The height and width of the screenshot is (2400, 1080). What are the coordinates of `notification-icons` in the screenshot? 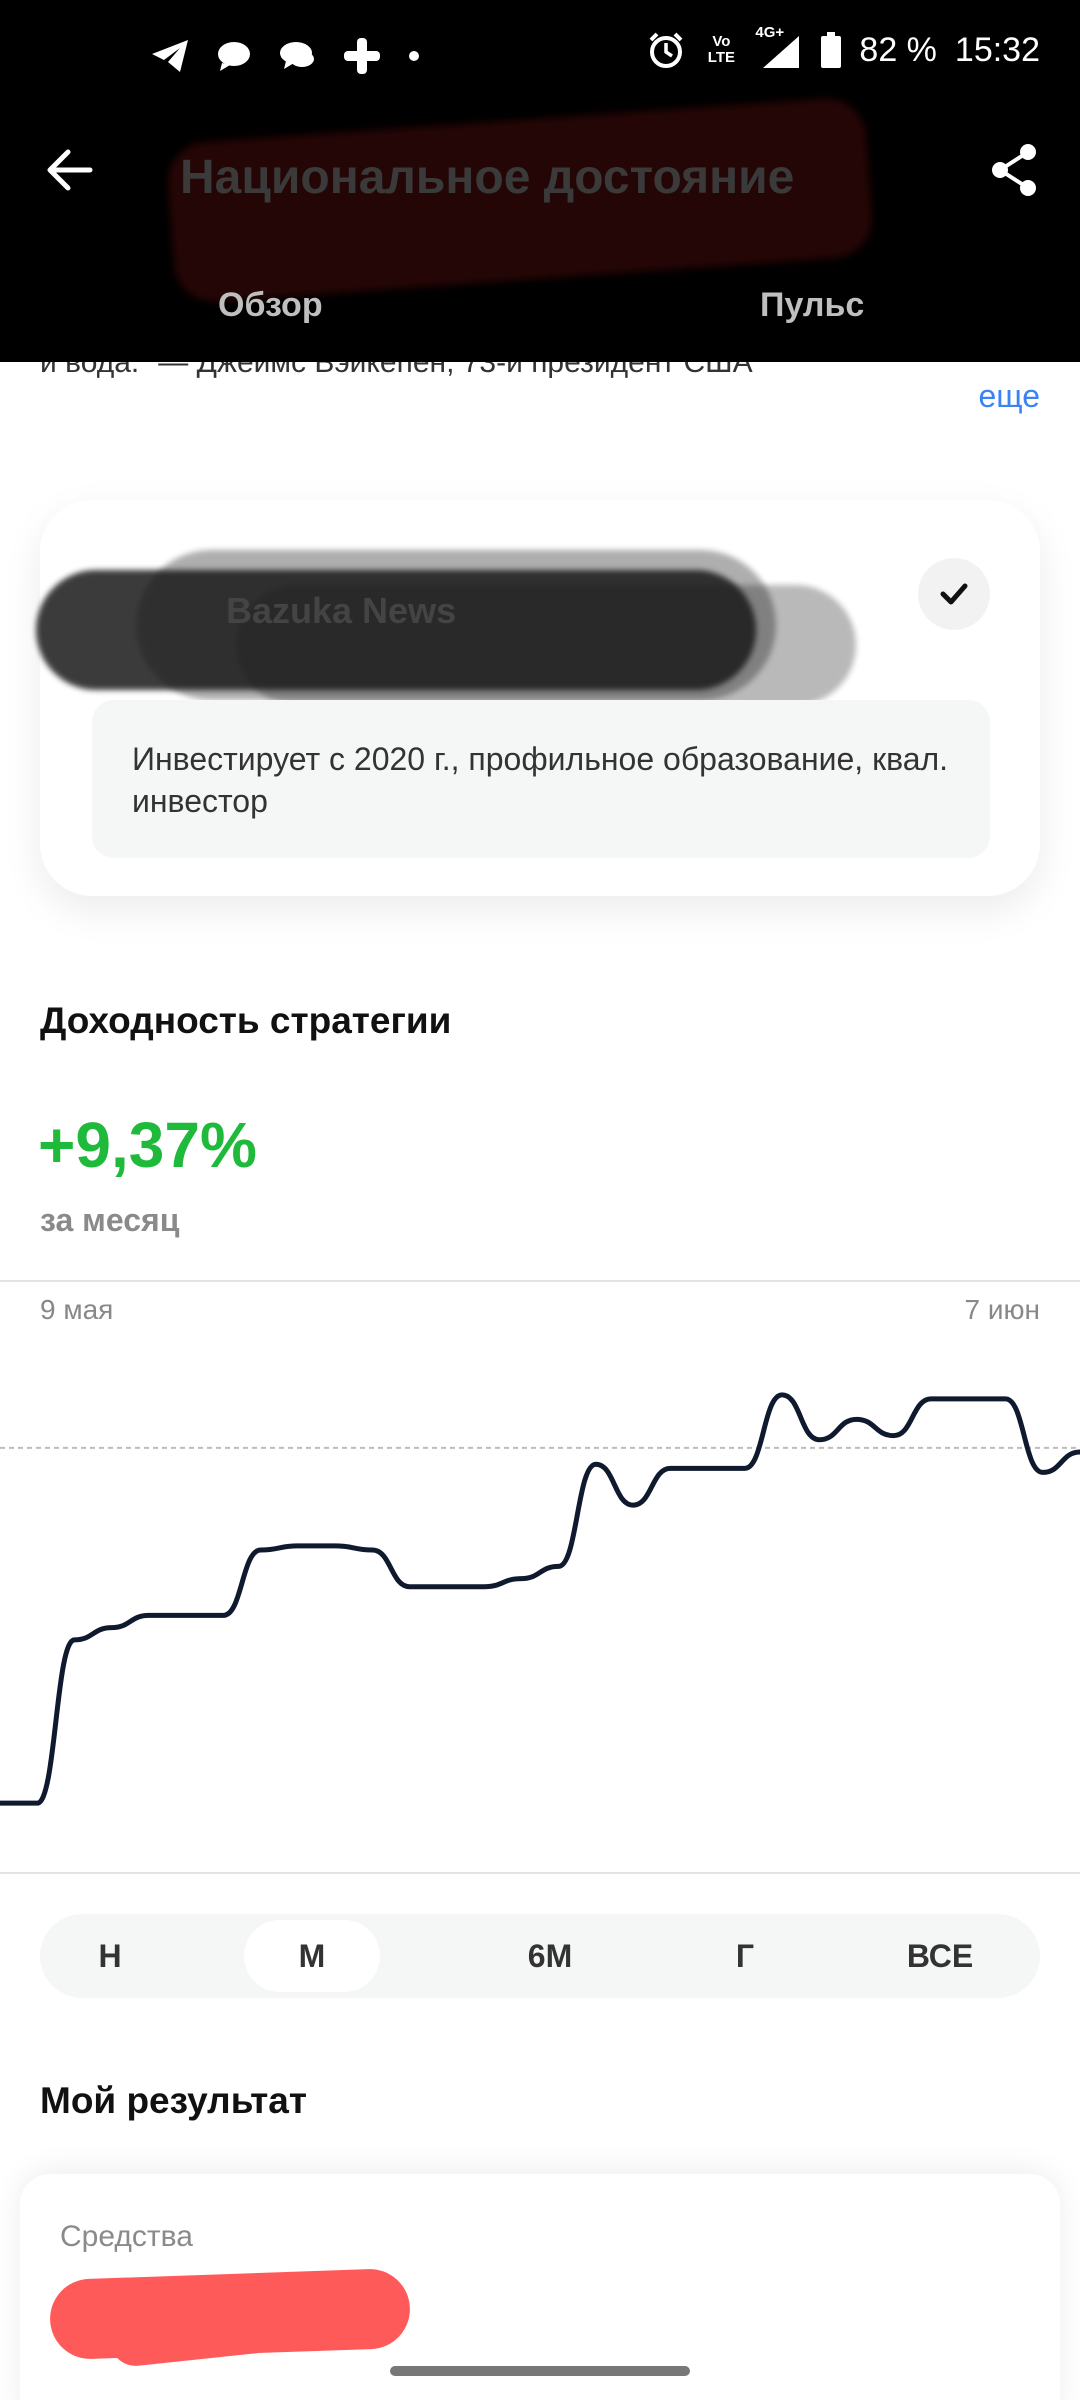 It's located at (285, 56).